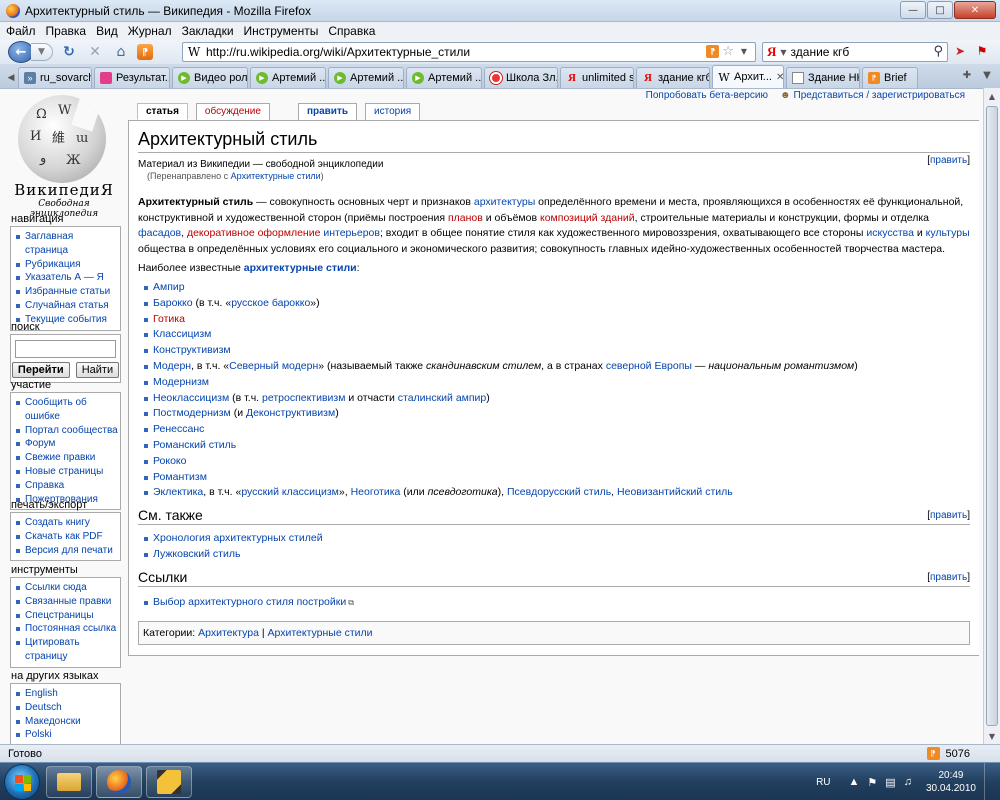 Image resolution: width=1000 pixels, height=800 pixels. I want to click on edit-link: править, so click(948, 577).